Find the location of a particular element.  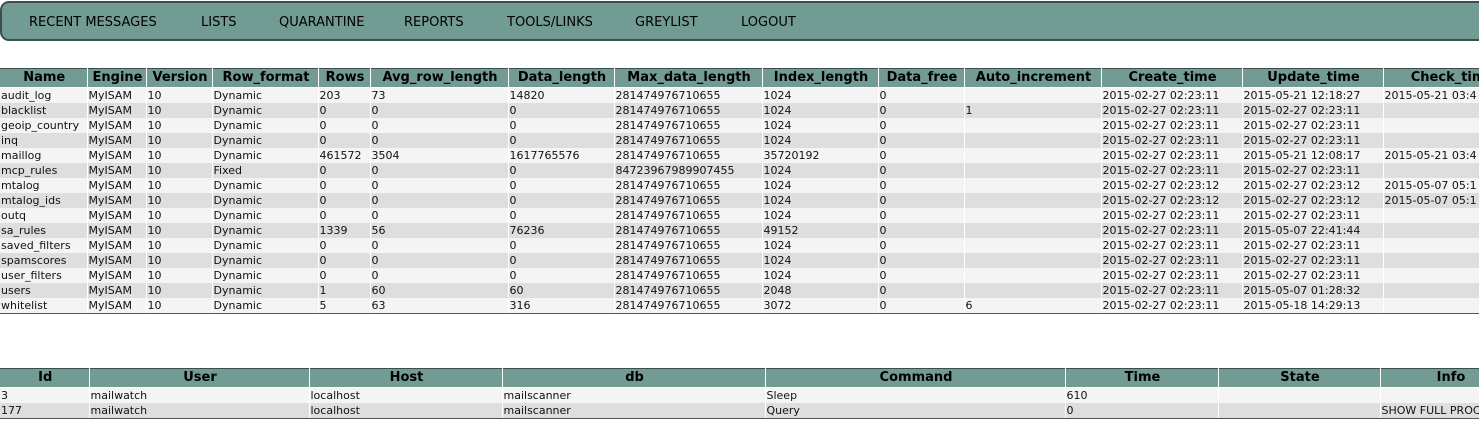

status-cell: 56 is located at coordinates (438, 230).